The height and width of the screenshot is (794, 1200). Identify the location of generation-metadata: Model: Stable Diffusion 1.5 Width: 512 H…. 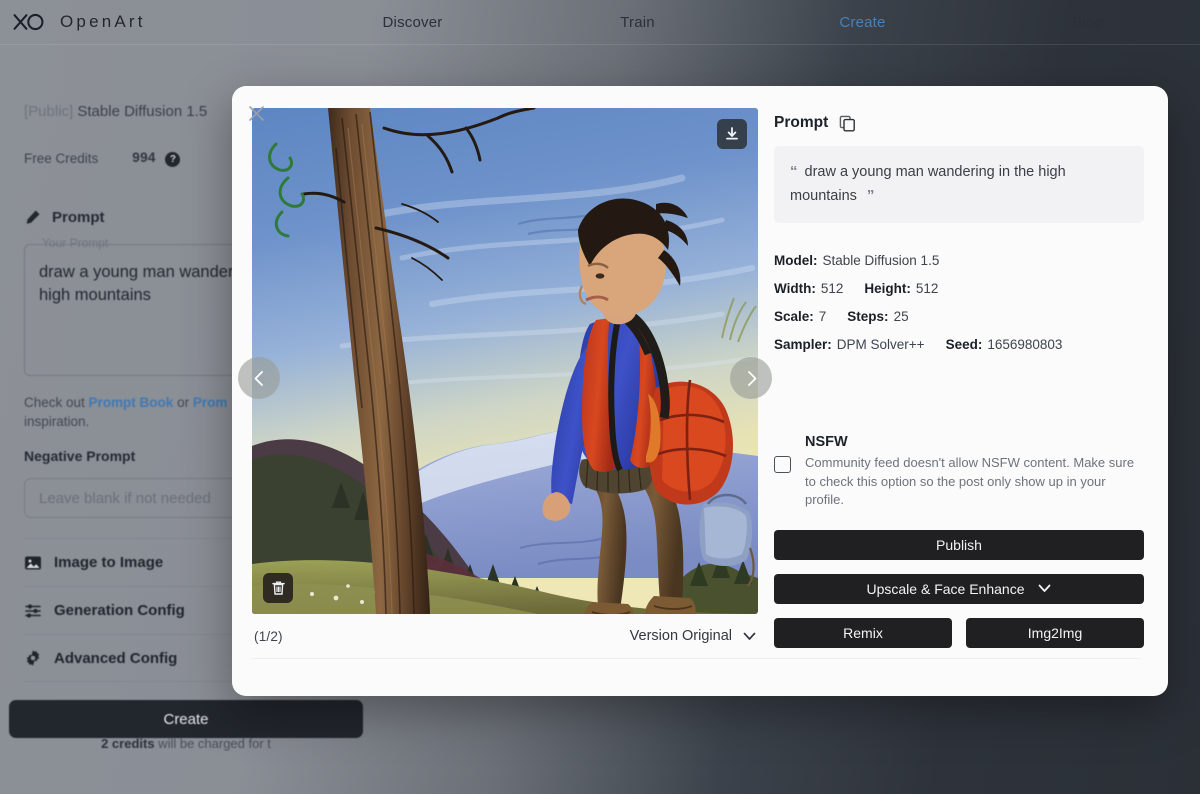
(959, 302).